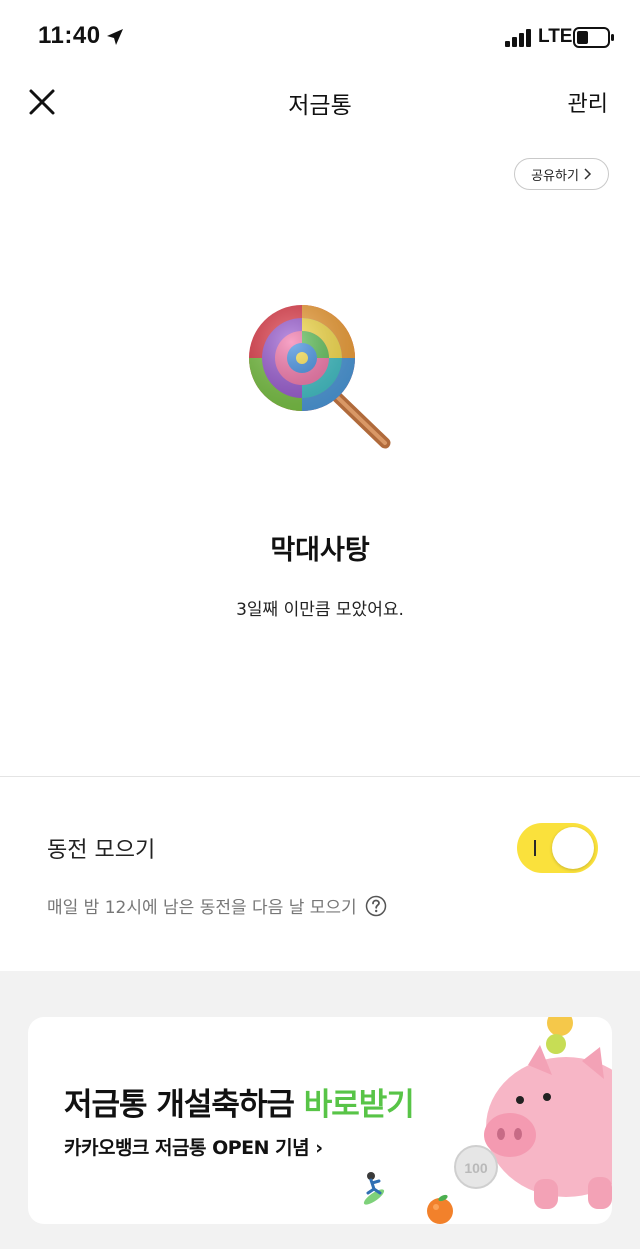  I want to click on network-type-label: LTE, so click(555, 36).